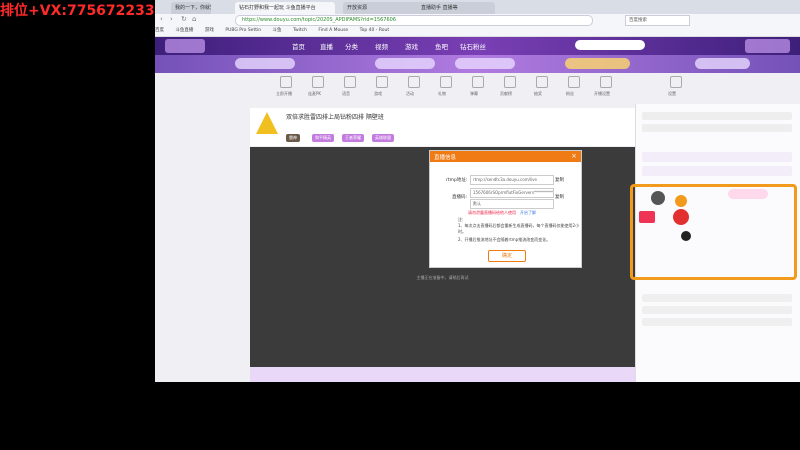 This screenshot has width=800, height=450. I want to click on note-2: 2、开播后推流地址不会随着rtmp推流改变而变化。, so click(504, 239).